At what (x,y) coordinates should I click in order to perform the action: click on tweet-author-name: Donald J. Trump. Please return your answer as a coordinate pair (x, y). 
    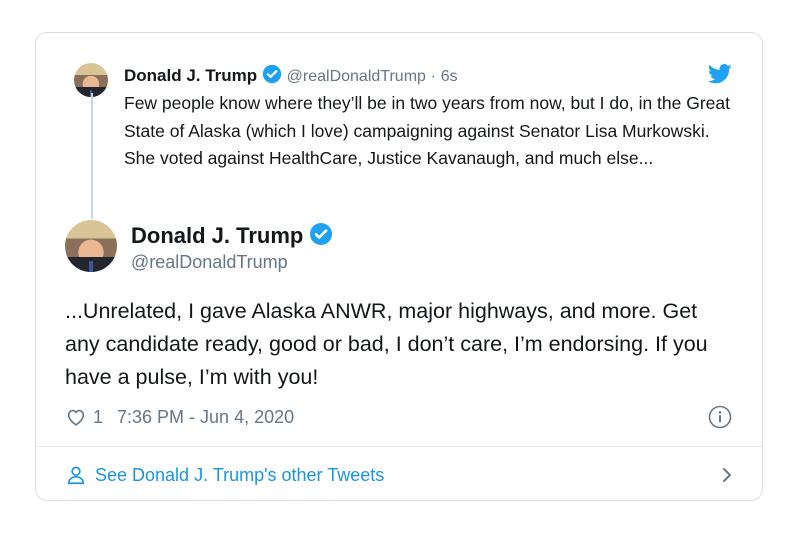
    Looking at the image, I should click on (217, 235).